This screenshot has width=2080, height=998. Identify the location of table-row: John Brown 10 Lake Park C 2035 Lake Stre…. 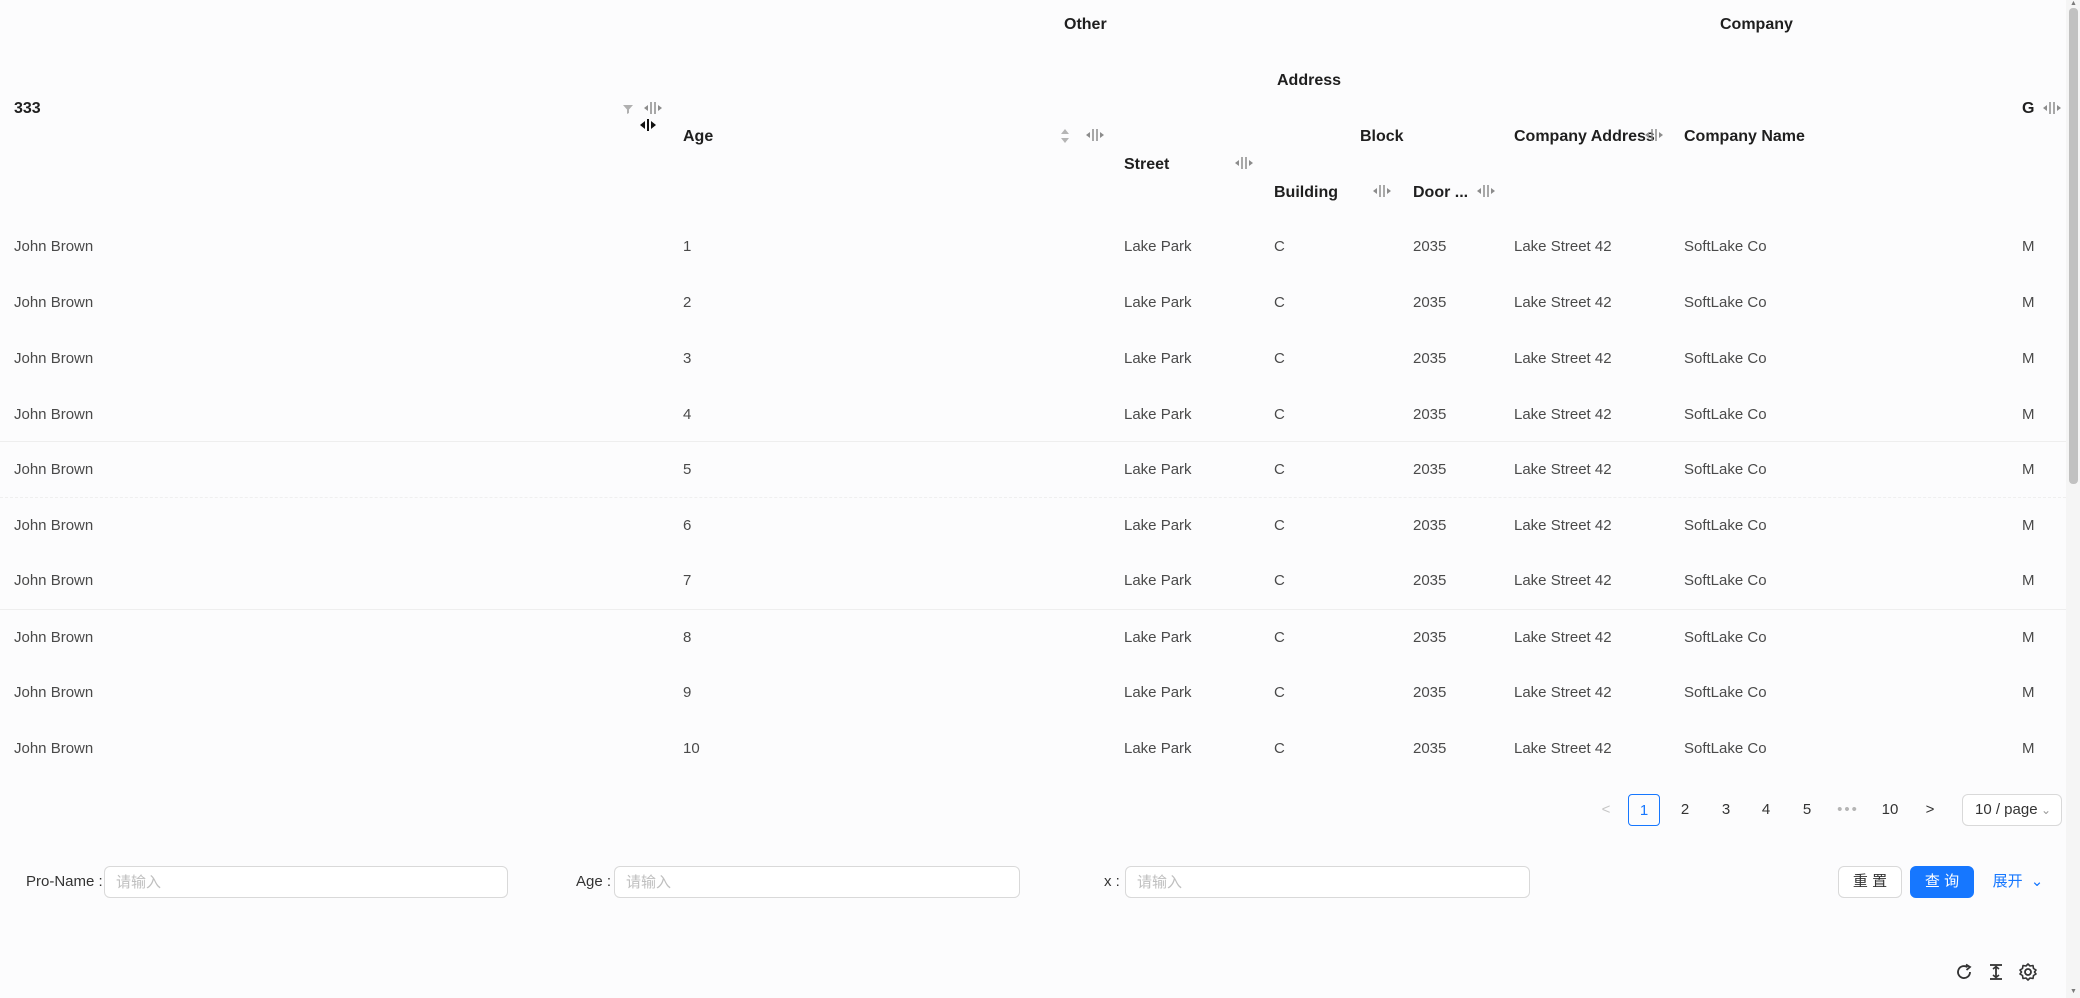
(1033, 749).